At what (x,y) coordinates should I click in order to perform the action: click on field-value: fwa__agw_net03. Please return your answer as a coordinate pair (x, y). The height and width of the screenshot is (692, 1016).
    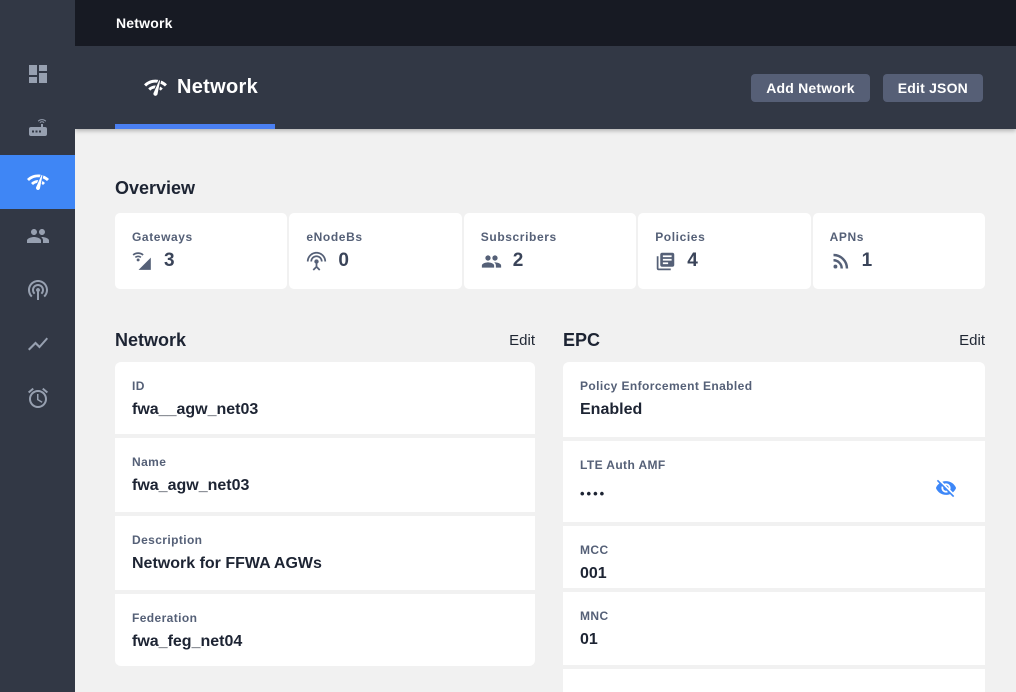
    Looking at the image, I should click on (195, 409).